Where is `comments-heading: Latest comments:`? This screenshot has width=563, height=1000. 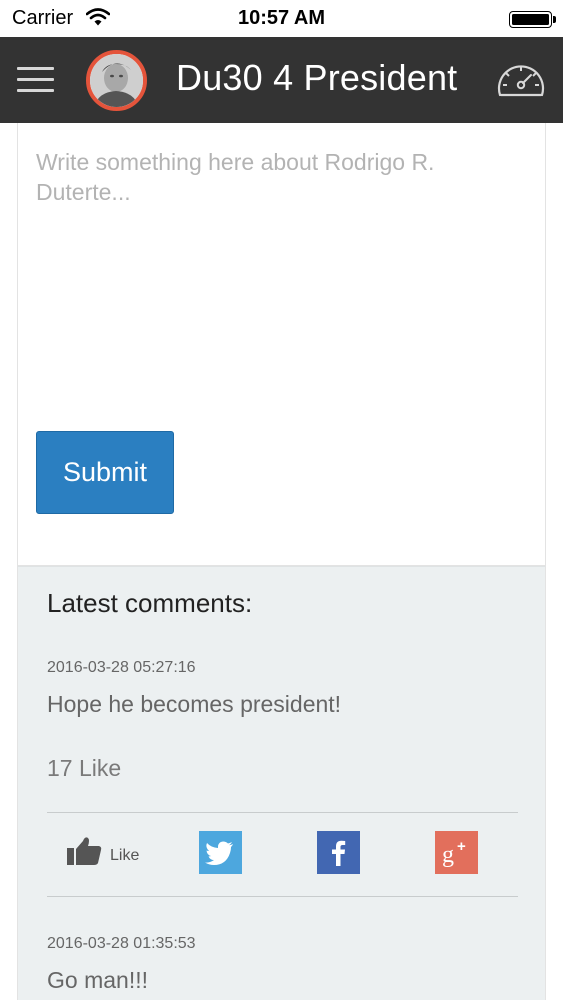
comments-heading: Latest comments: is located at coordinates (150, 603).